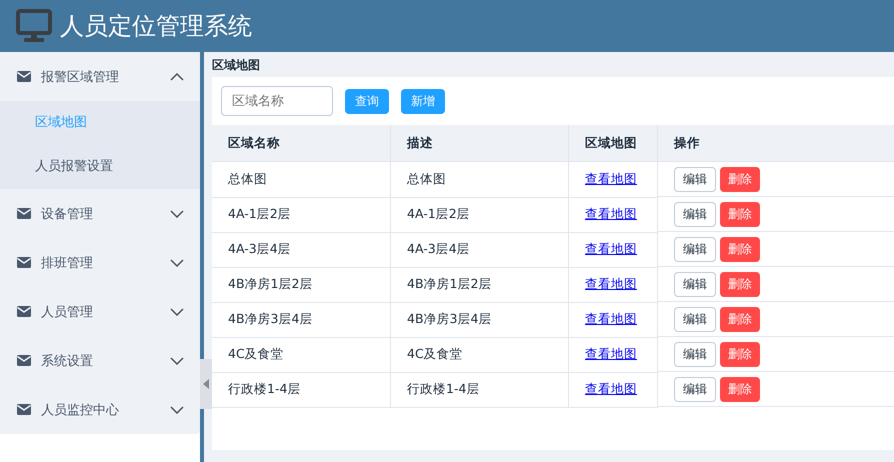 Image resolution: width=894 pixels, height=462 pixels. What do you see at coordinates (479, 143) in the screenshot?
I see `column-header: 描述` at bounding box center [479, 143].